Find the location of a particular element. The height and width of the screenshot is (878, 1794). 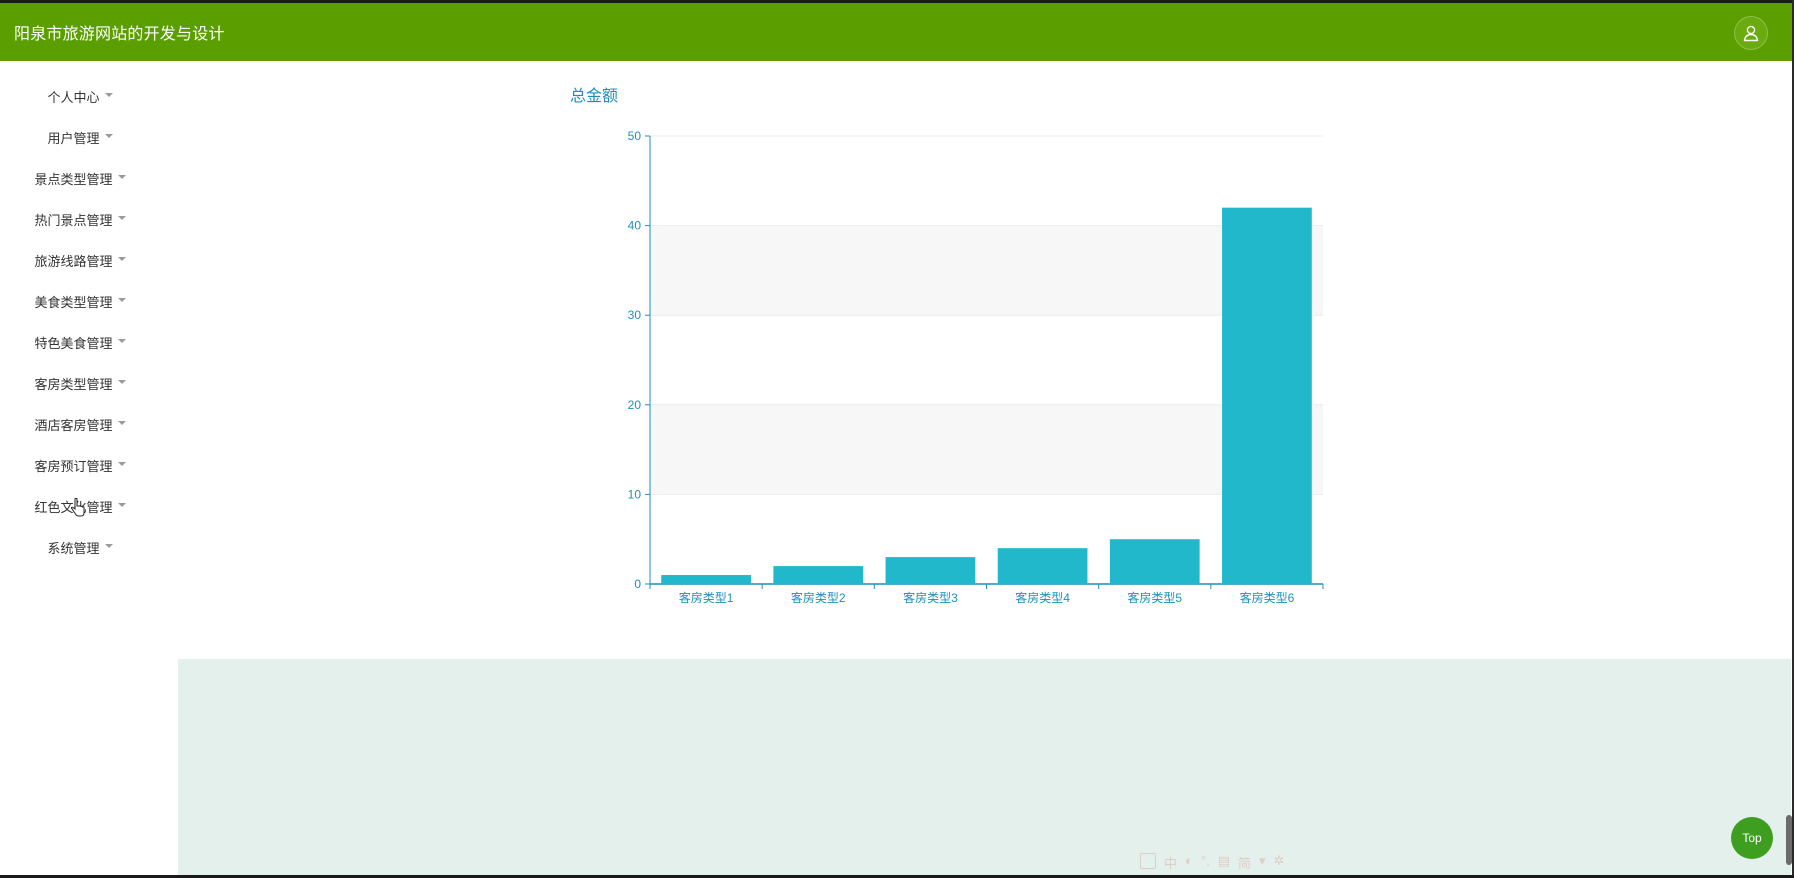

sidebar-item-label: 美食类型管理 is located at coordinates (73, 302).